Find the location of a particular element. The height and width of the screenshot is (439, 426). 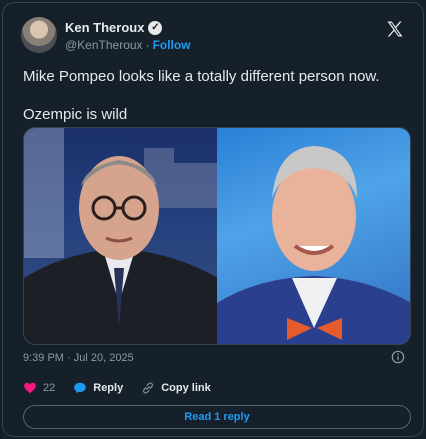

copy-link-button: Copy link is located at coordinates (176, 388).